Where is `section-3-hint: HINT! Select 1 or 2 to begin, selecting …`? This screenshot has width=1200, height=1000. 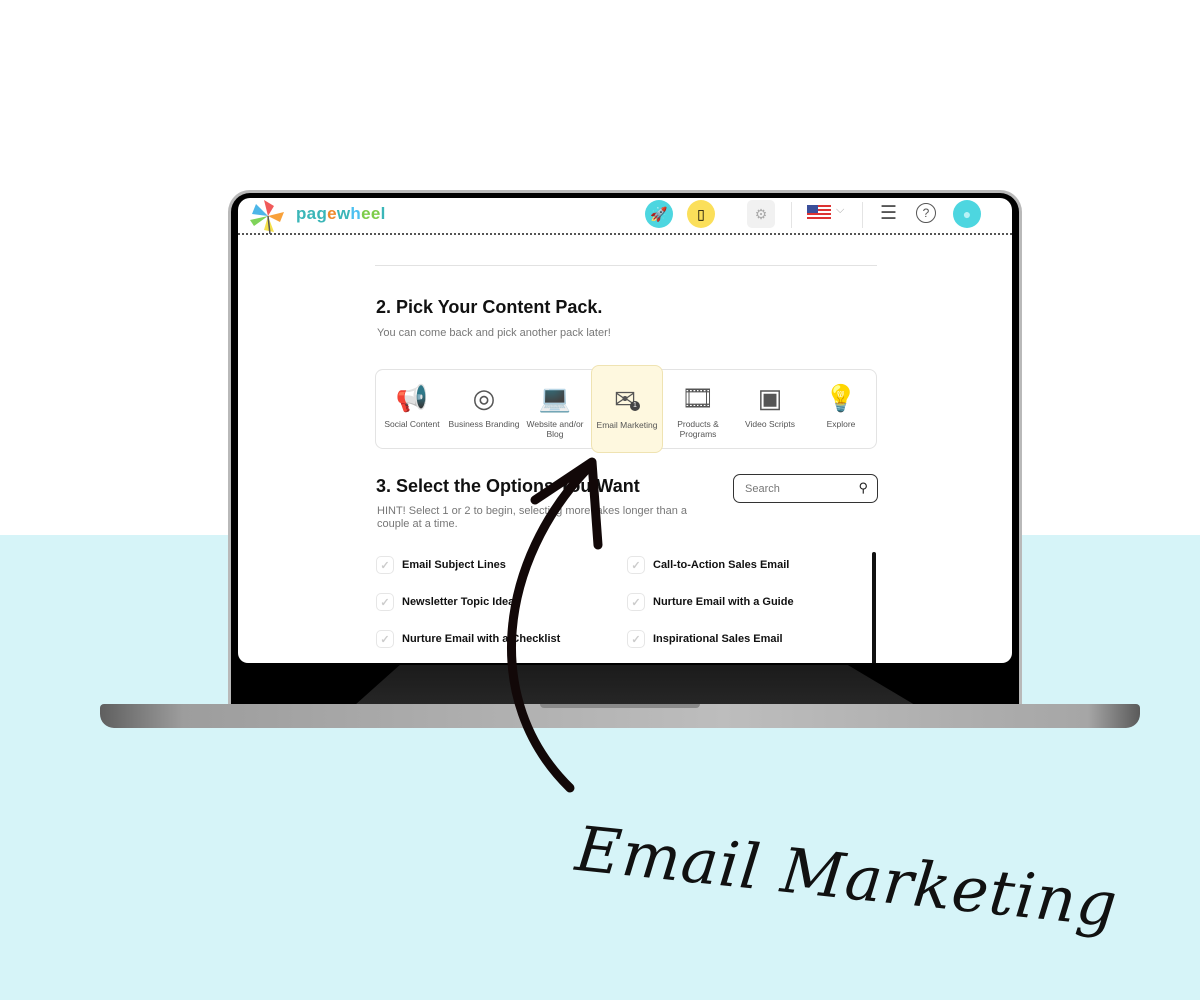 section-3-hint: HINT! Select 1 or 2 to begin, selecting … is located at coordinates (532, 517).